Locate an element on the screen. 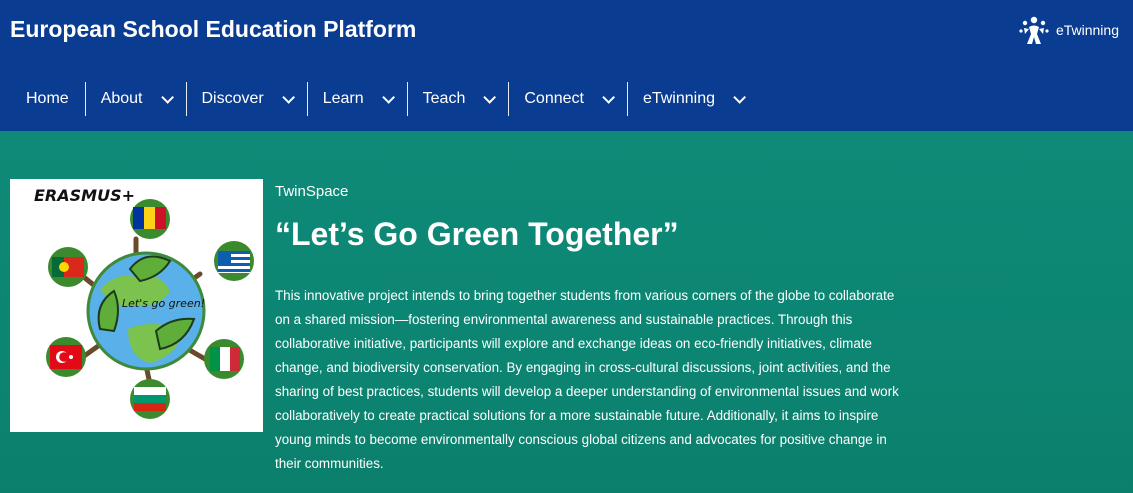 The height and width of the screenshot is (493, 1133). turkey-flag-icon is located at coordinates (66, 357).